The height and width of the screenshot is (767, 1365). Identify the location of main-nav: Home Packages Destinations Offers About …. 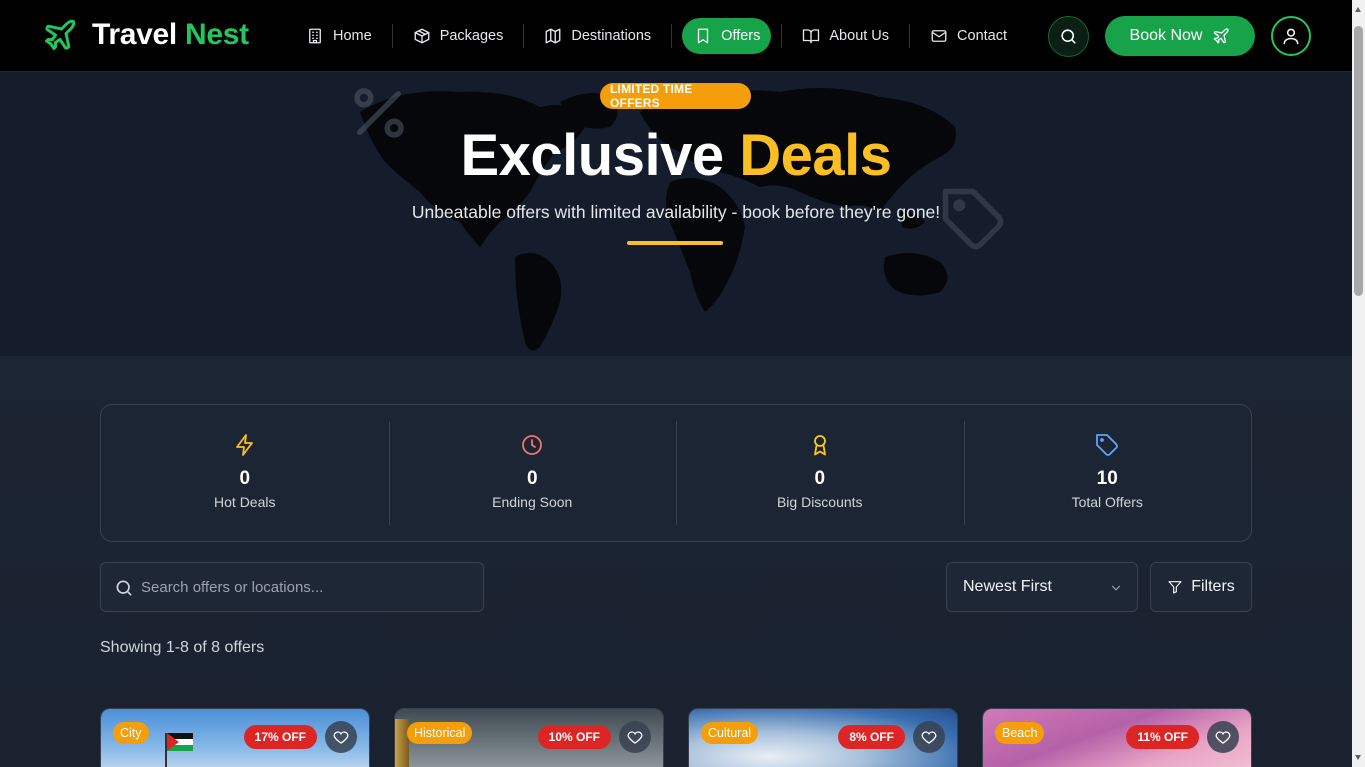
(656, 36).